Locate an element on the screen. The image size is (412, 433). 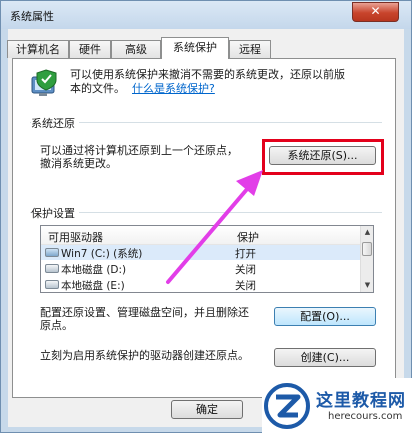
restore-desc-line-2: 撤消系统更改。 is located at coordinates (78, 163).